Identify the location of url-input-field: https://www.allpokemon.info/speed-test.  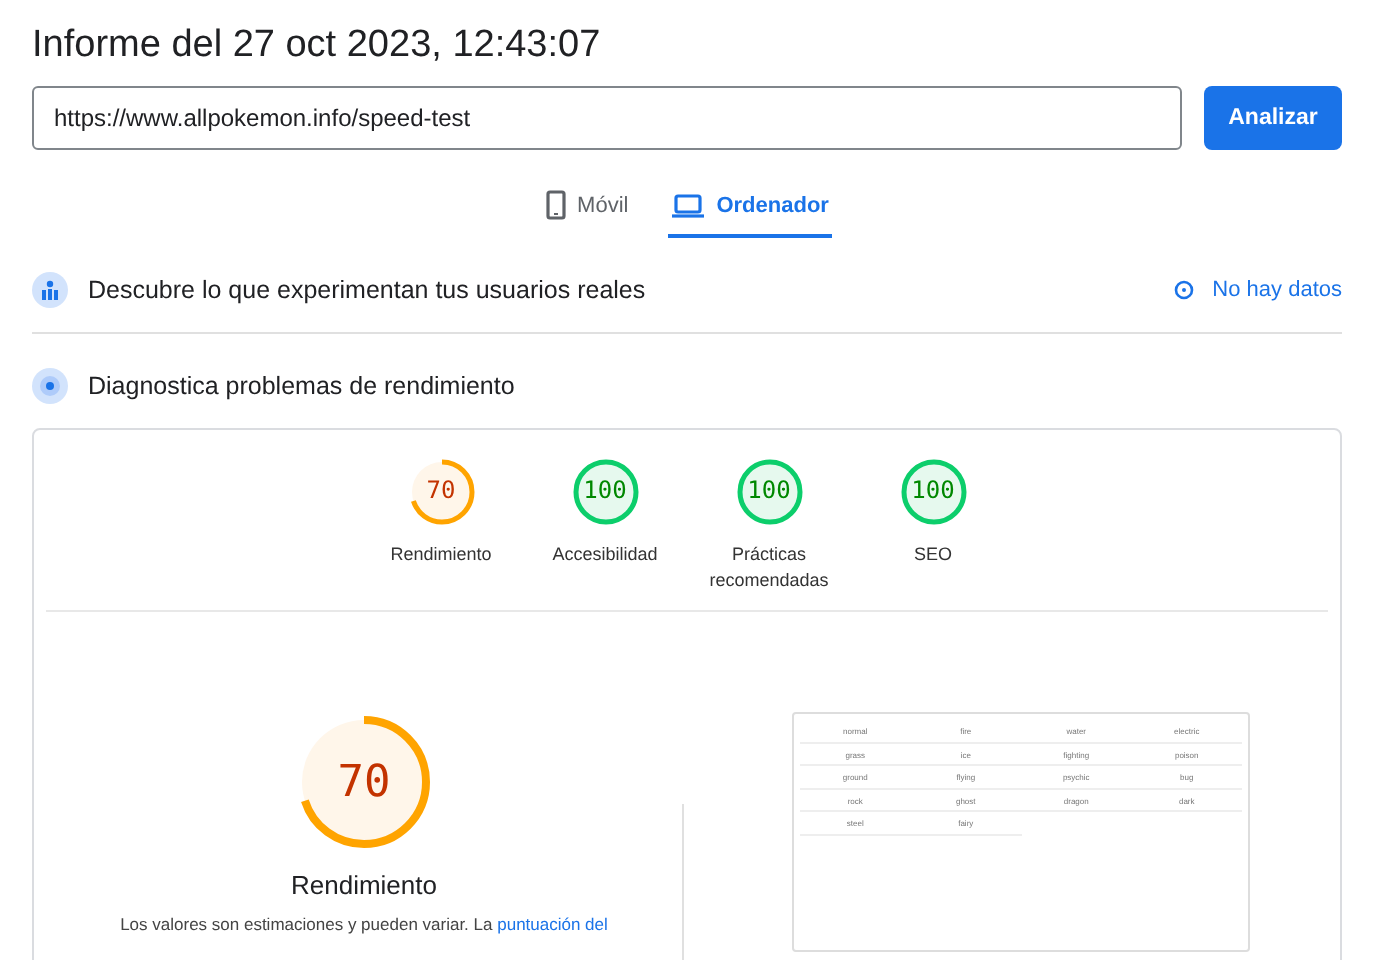
(607, 118).